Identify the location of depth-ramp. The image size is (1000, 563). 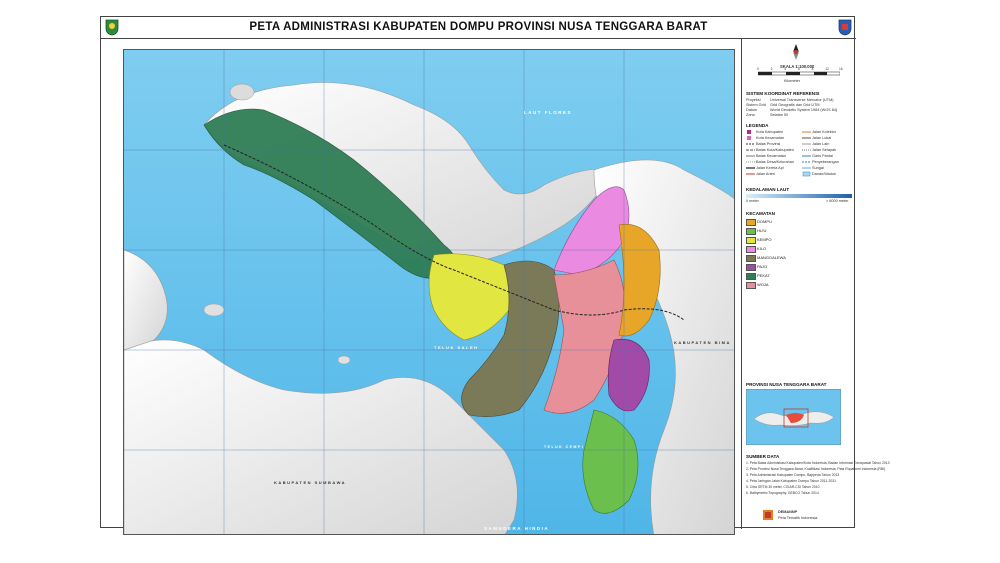
(799, 196).